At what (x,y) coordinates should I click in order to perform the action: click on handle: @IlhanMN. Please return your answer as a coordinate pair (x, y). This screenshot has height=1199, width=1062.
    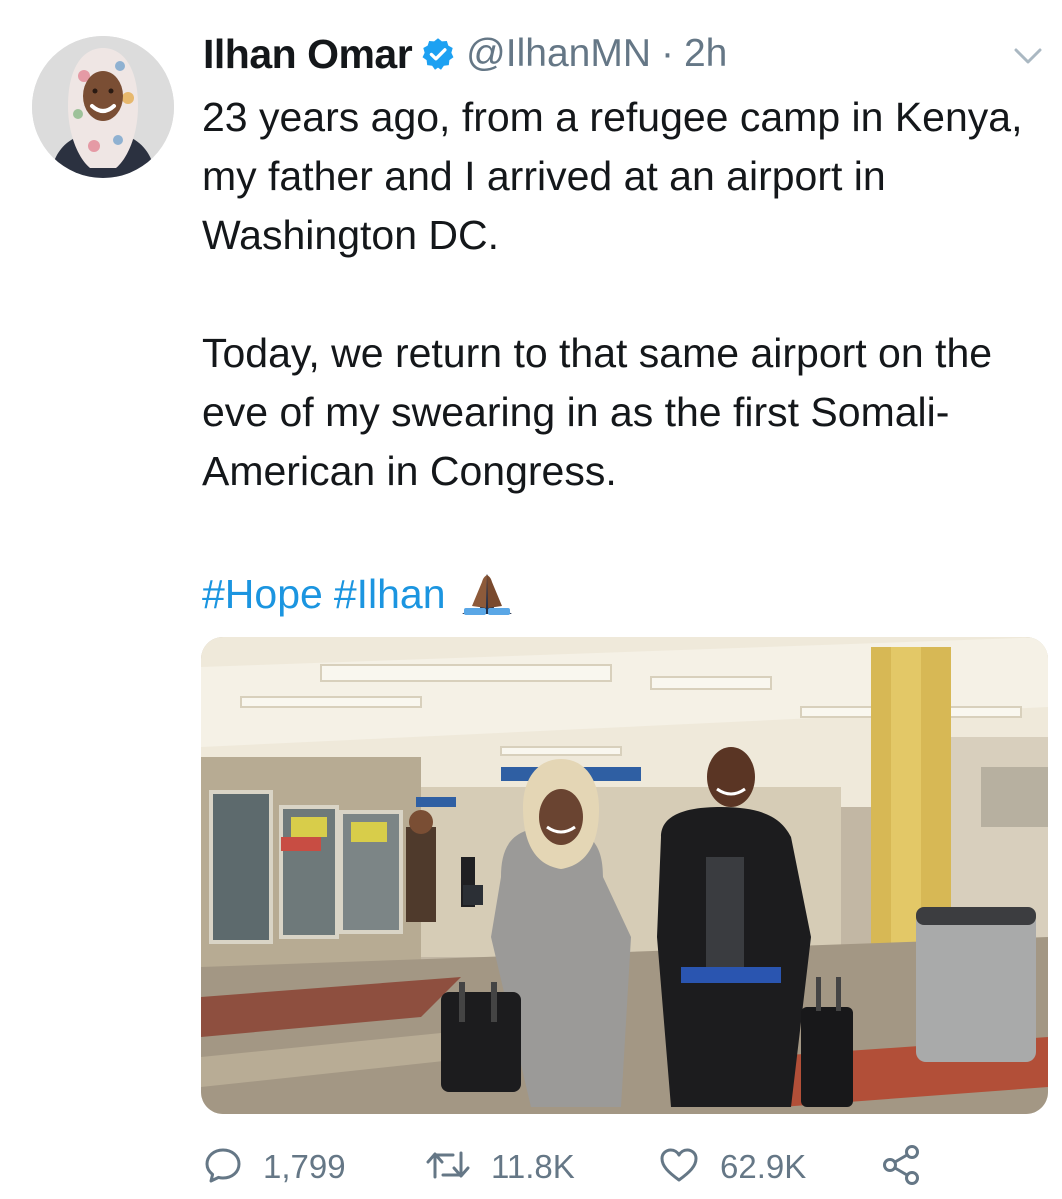
    Looking at the image, I should click on (558, 54).